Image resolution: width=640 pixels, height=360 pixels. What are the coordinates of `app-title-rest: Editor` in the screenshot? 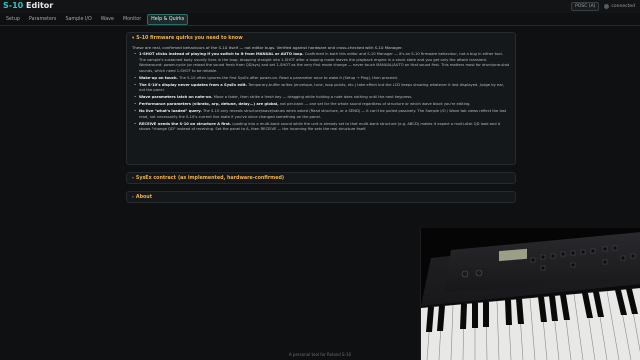 It's located at (38, 5).